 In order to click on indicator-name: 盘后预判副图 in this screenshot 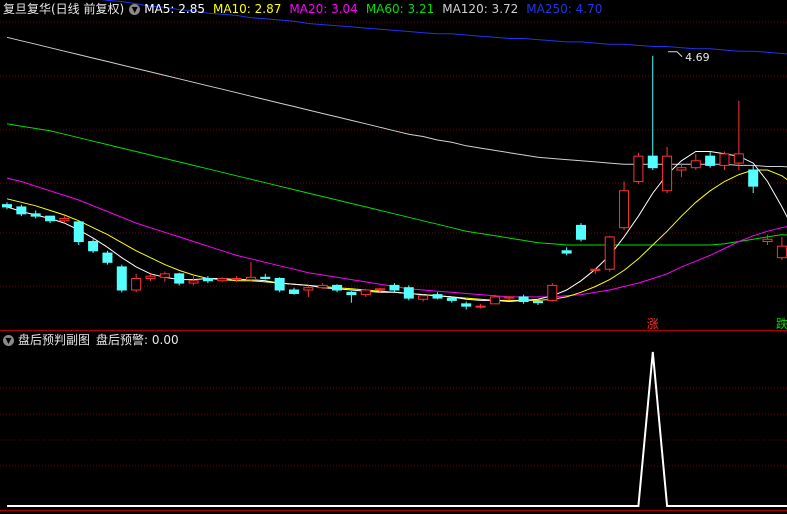, I will do `click(54, 340)`.